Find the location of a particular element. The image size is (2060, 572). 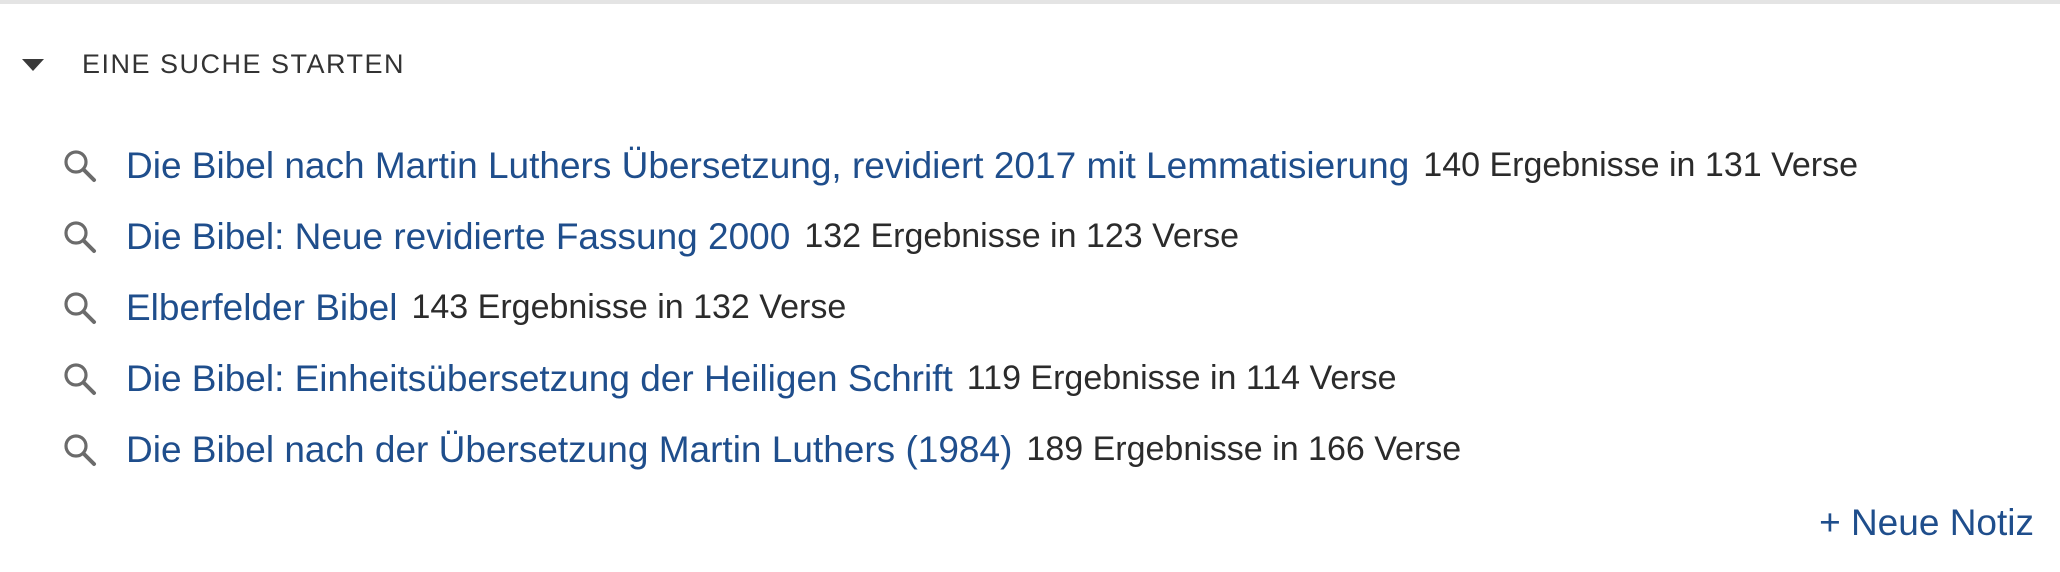

top-divider is located at coordinates (1030, 2).